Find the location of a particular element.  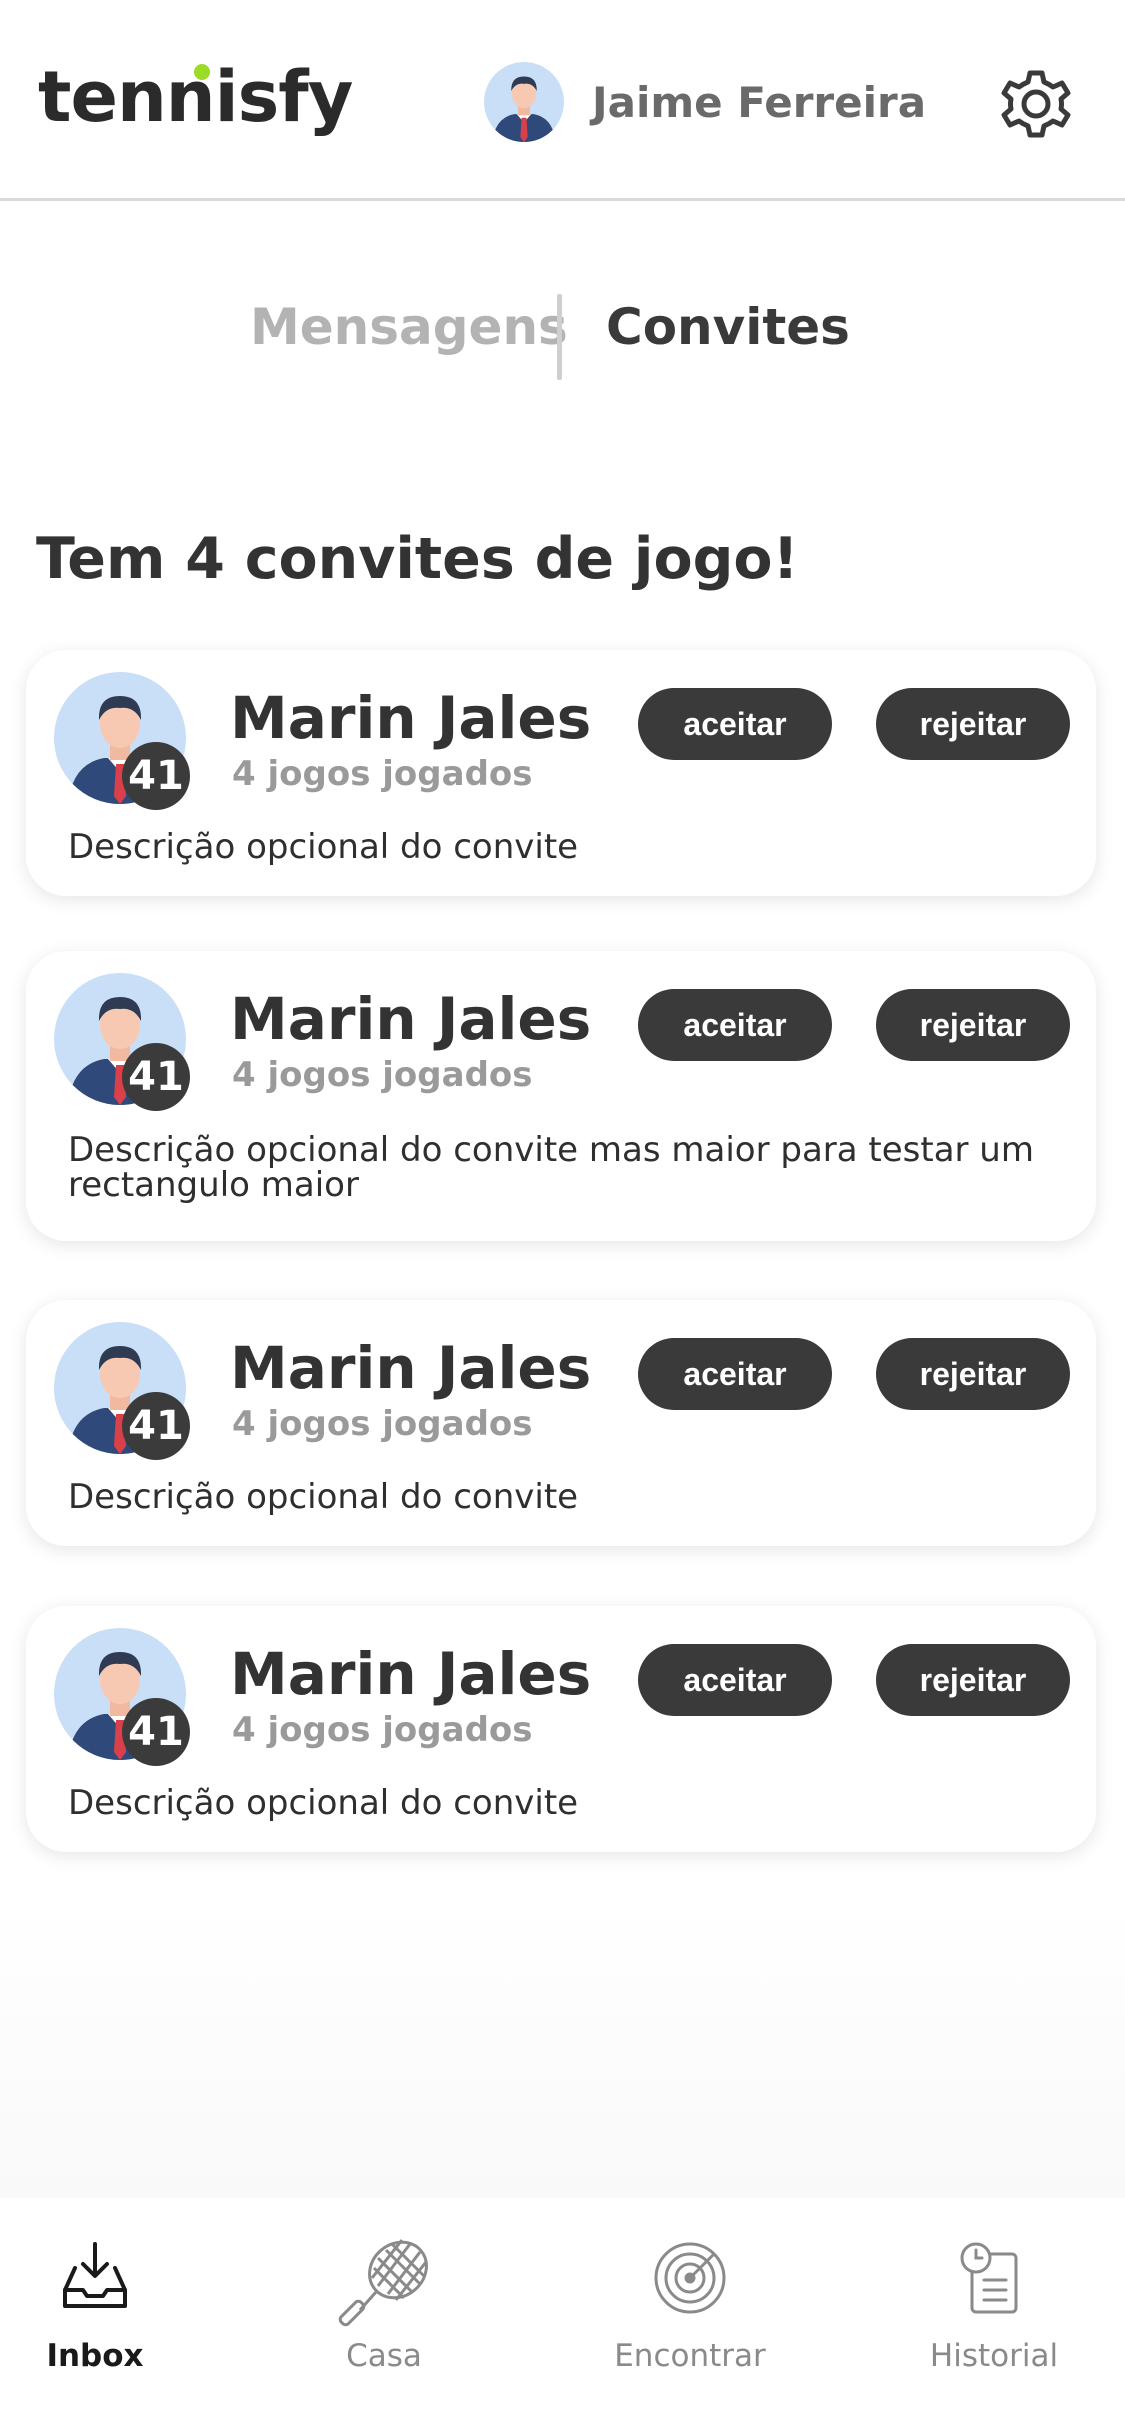

gear-icon is located at coordinates (1036, 104).